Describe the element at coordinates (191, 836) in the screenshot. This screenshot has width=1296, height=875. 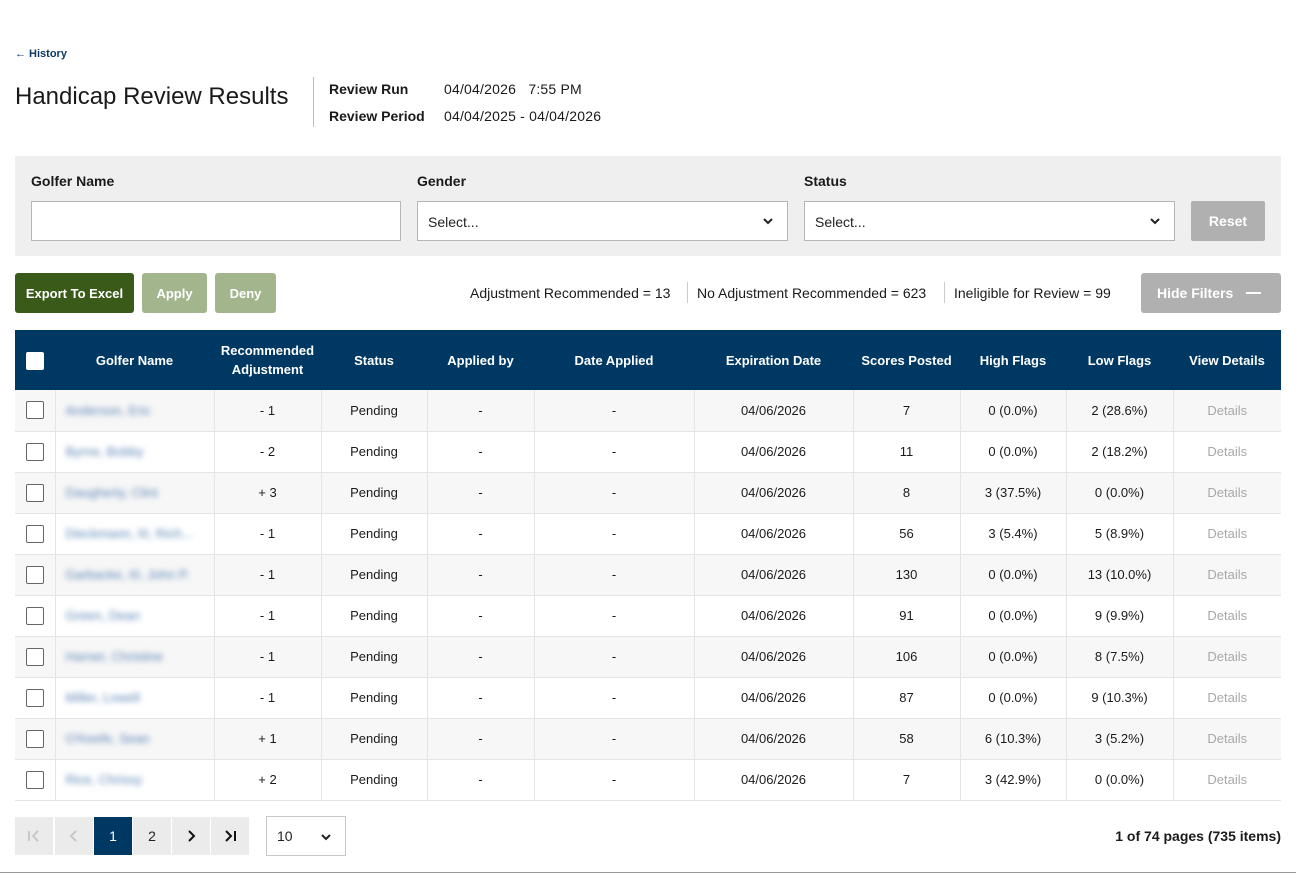
I see `next-page-button` at that location.